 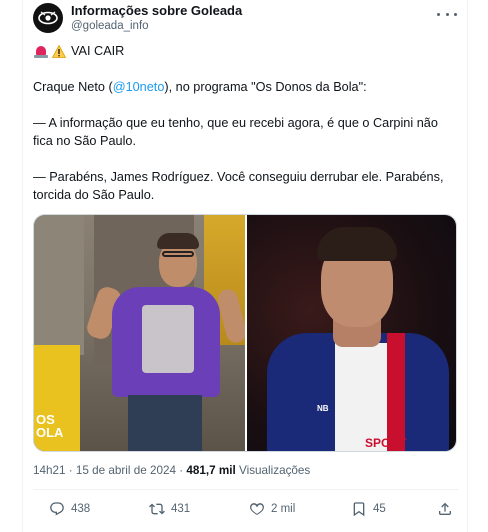 I want to click on jersey-sponsor-text: SPORT, so click(x=386, y=443).